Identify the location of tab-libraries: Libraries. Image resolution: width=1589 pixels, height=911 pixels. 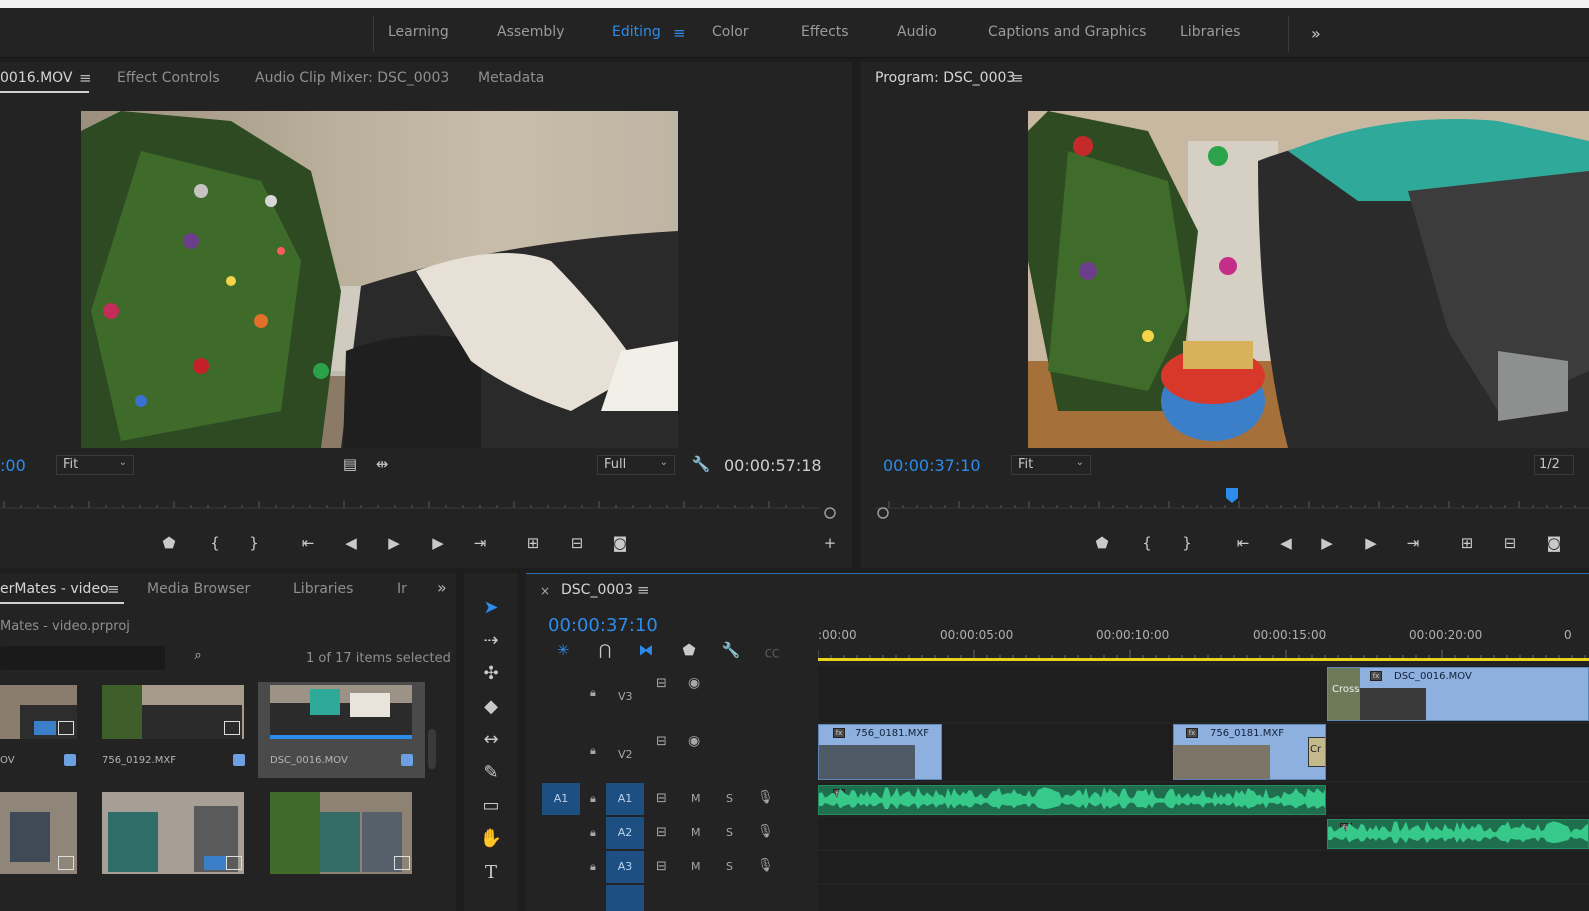
(323, 589).